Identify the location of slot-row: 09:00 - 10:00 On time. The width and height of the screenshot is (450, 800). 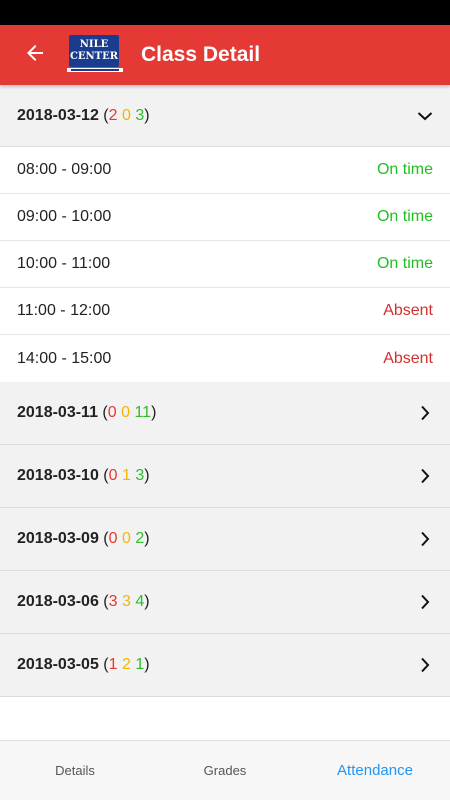
(225, 217).